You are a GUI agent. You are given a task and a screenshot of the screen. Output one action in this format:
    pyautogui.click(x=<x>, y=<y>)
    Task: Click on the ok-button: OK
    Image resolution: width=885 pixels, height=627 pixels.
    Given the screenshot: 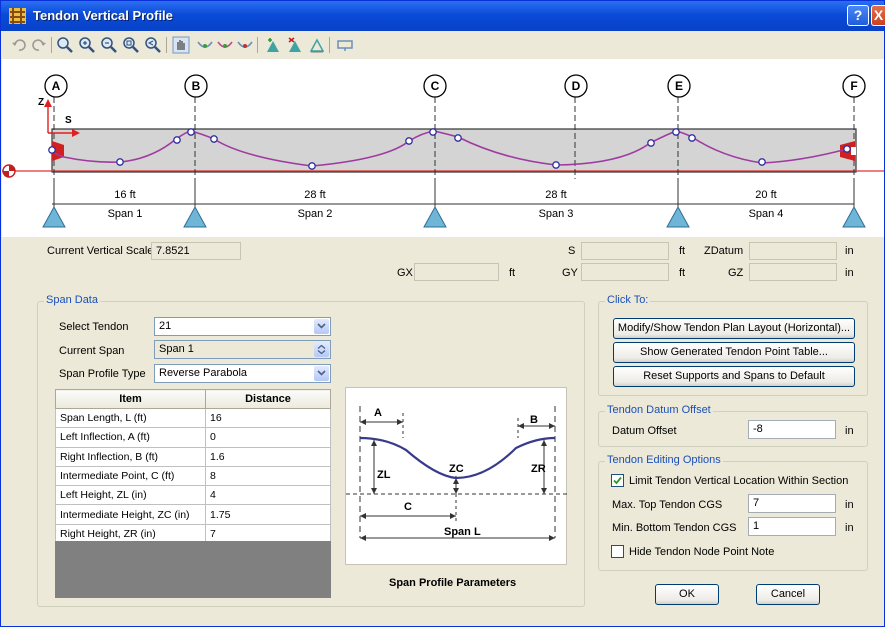 What is the action you would take?
    pyautogui.click(x=687, y=594)
    